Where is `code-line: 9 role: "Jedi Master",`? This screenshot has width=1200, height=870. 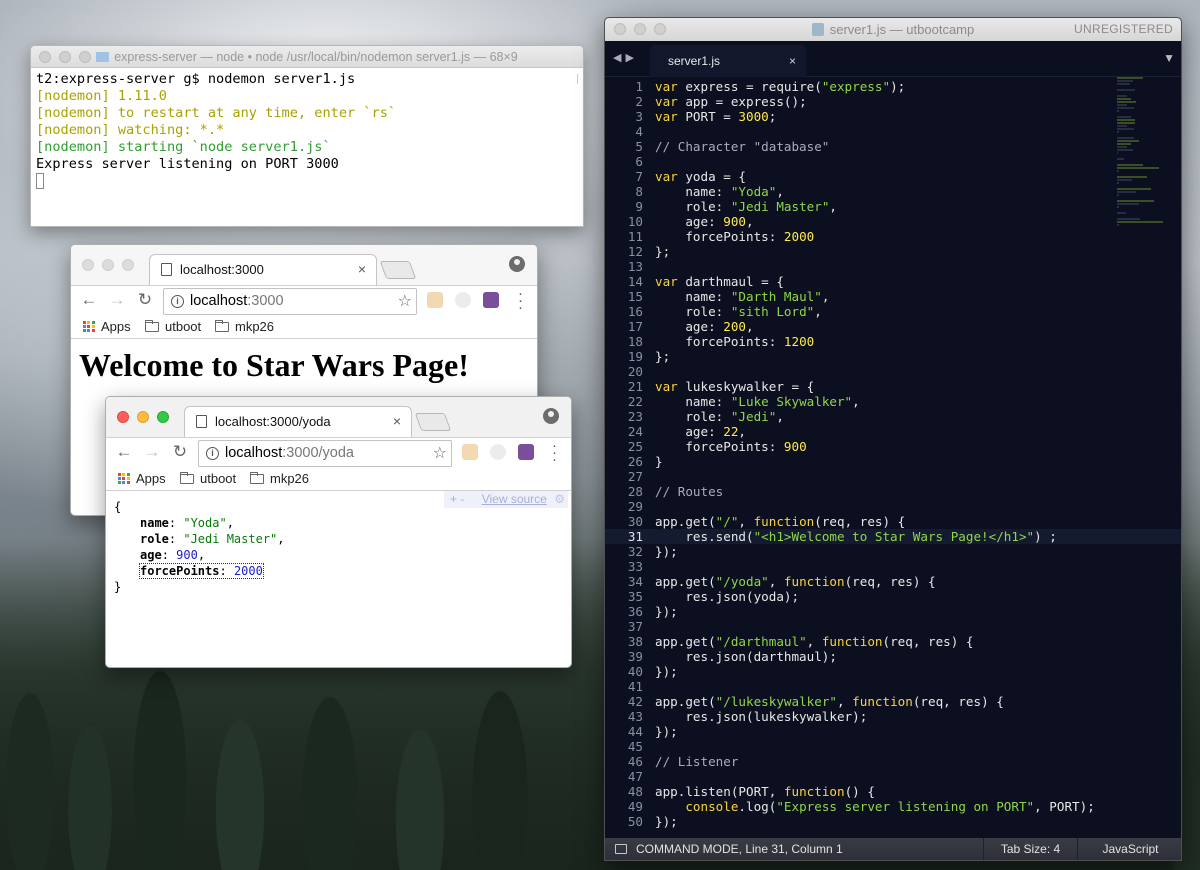 code-line: 9 role: "Jedi Master", is located at coordinates (893, 206).